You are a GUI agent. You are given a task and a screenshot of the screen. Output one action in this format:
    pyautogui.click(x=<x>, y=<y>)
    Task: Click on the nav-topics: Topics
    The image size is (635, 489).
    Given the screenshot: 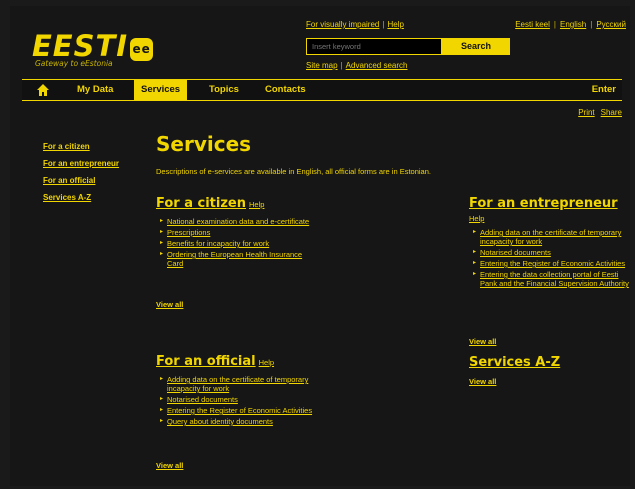 What is the action you would take?
    pyautogui.click(x=224, y=90)
    